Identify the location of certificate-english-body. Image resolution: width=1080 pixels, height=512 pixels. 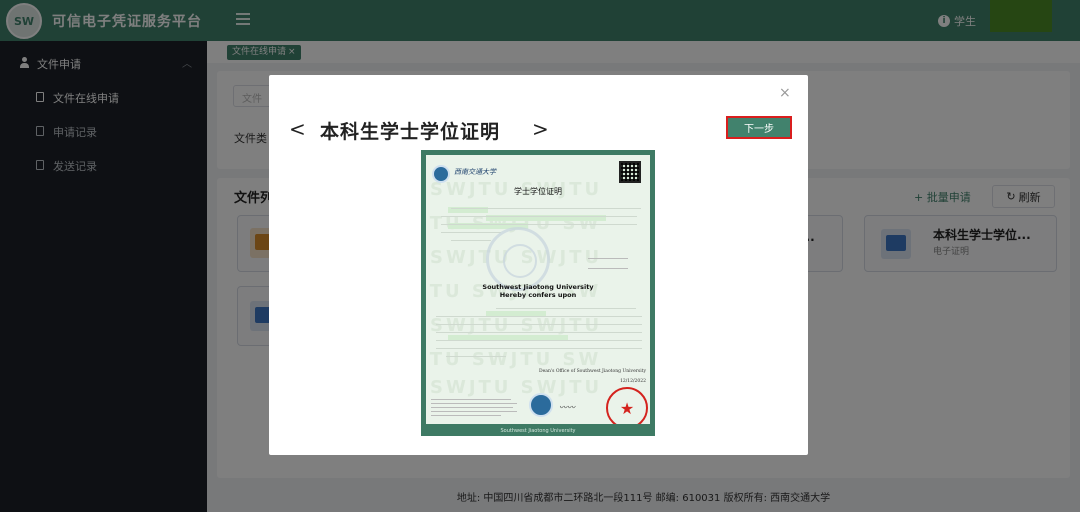
(539, 329).